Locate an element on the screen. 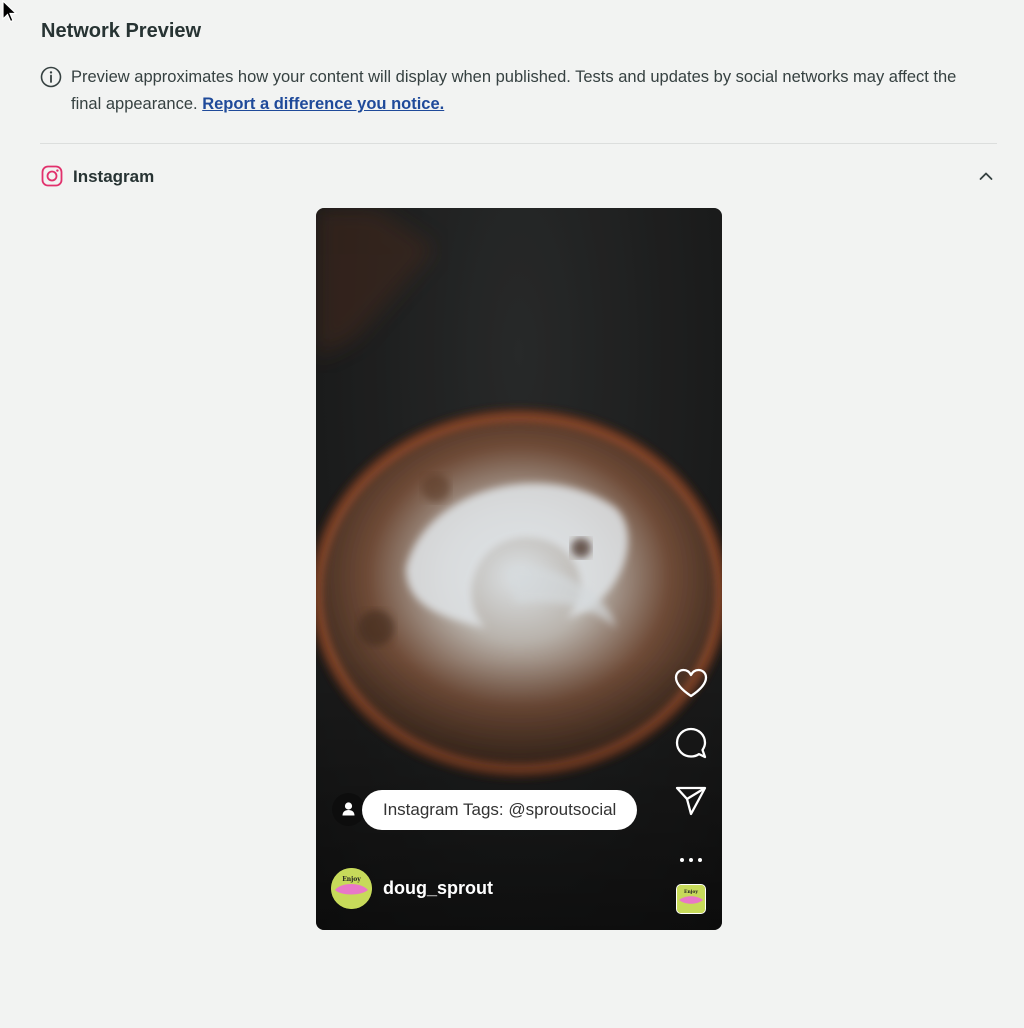  brand-logo-image: Enjoy is located at coordinates (351, 888).